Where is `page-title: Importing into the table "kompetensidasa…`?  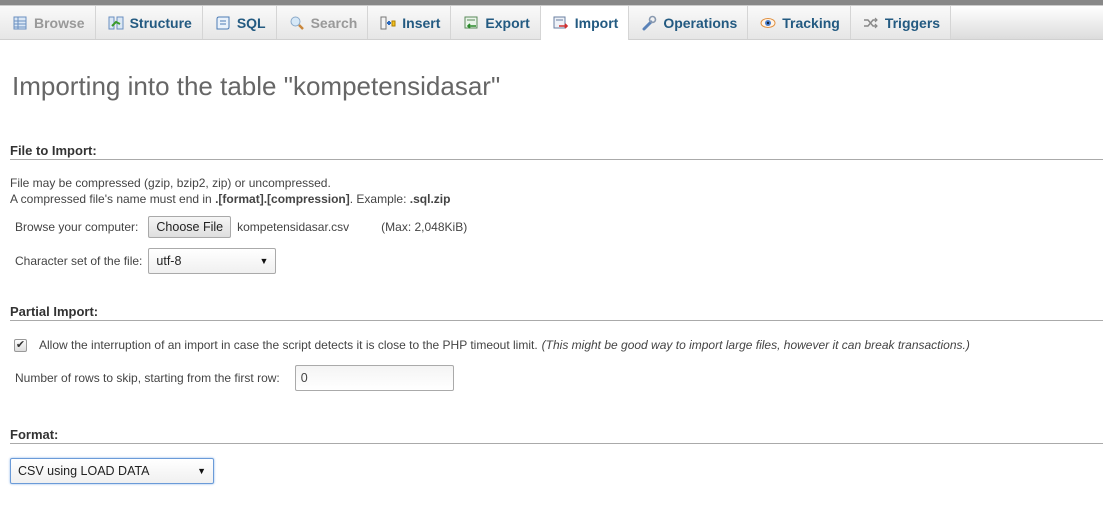 page-title: Importing into the table "kompetensidasa… is located at coordinates (256, 86).